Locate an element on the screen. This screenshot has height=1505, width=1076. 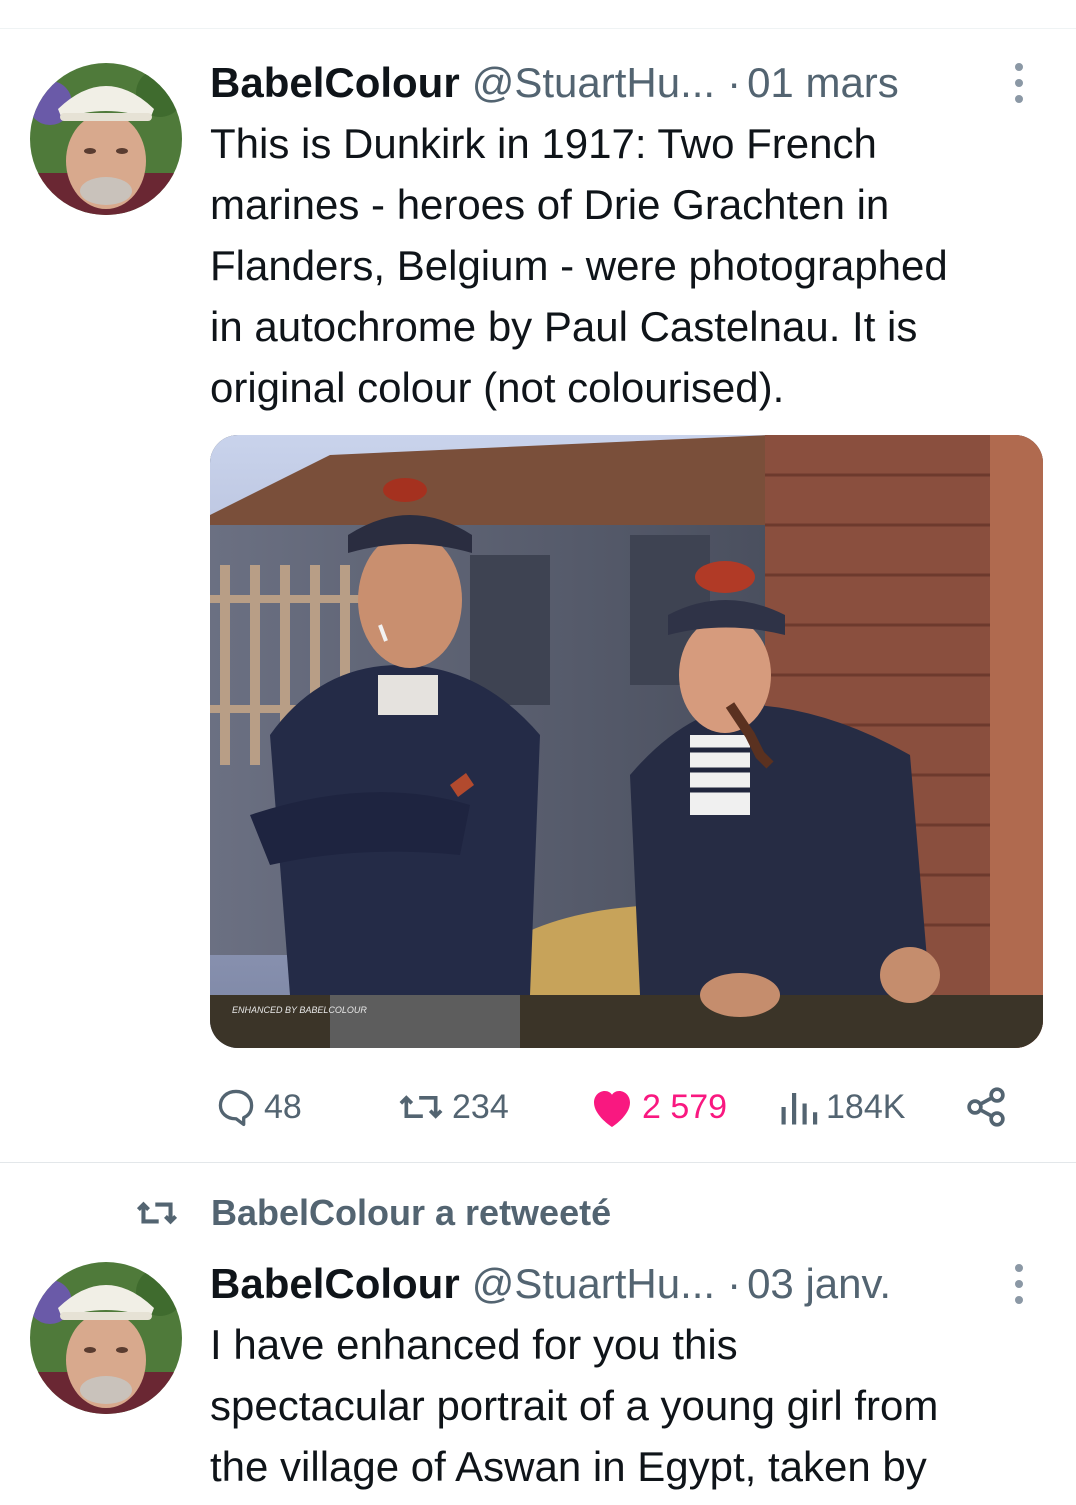
timestamp: 03 janv. is located at coordinates (819, 1284).